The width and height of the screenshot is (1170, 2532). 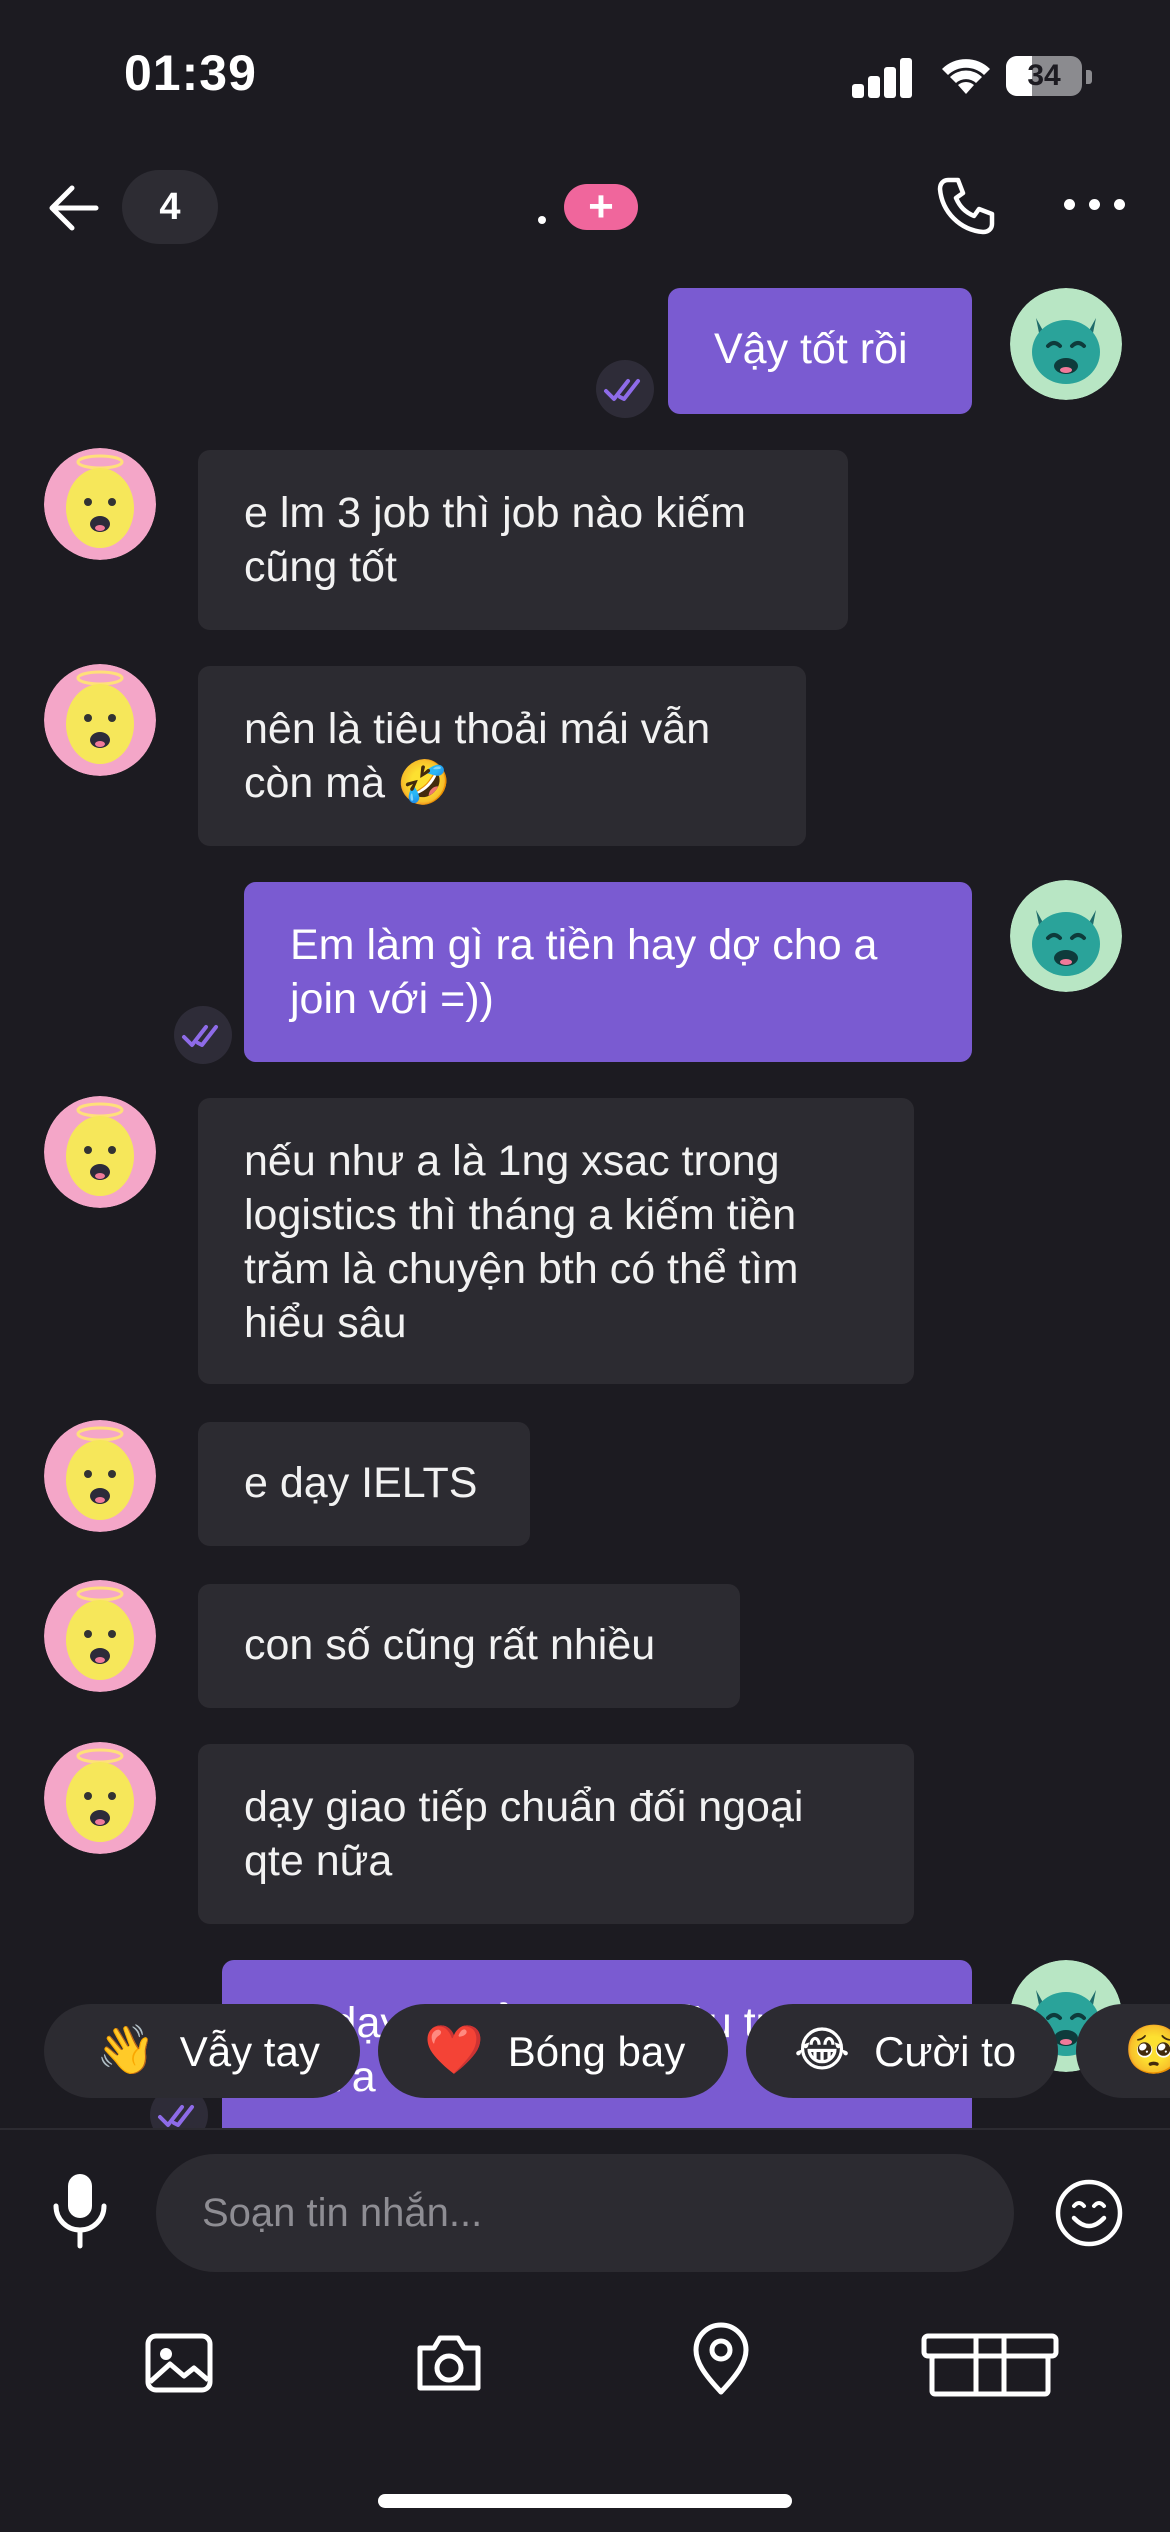 I want to click on reaction-label: Bóng bay, so click(x=596, y=2051).